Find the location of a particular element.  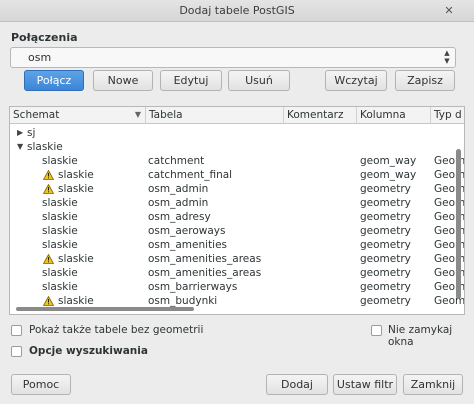

vertical-scrollbar is located at coordinates (458, 219).